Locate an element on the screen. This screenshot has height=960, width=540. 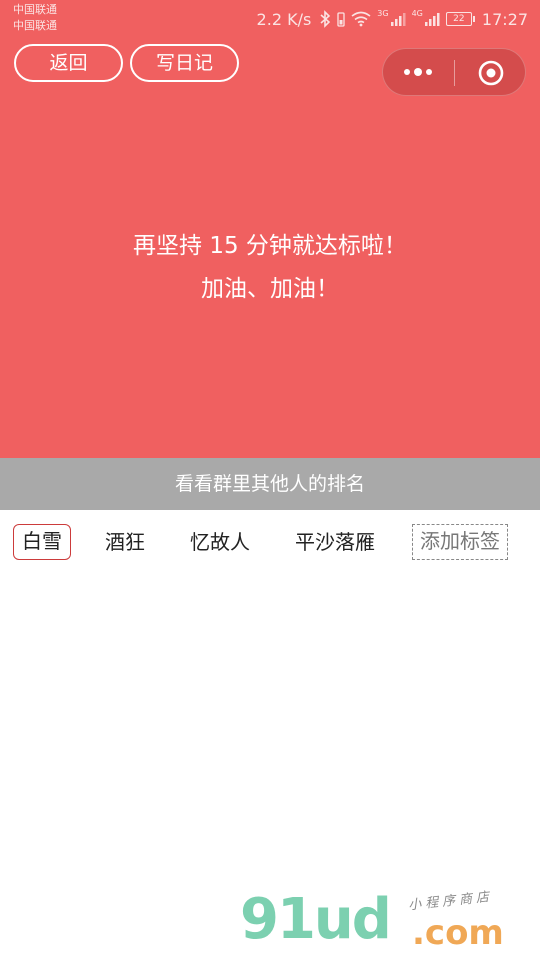
battery-icon: 22 is located at coordinates (460, 19).